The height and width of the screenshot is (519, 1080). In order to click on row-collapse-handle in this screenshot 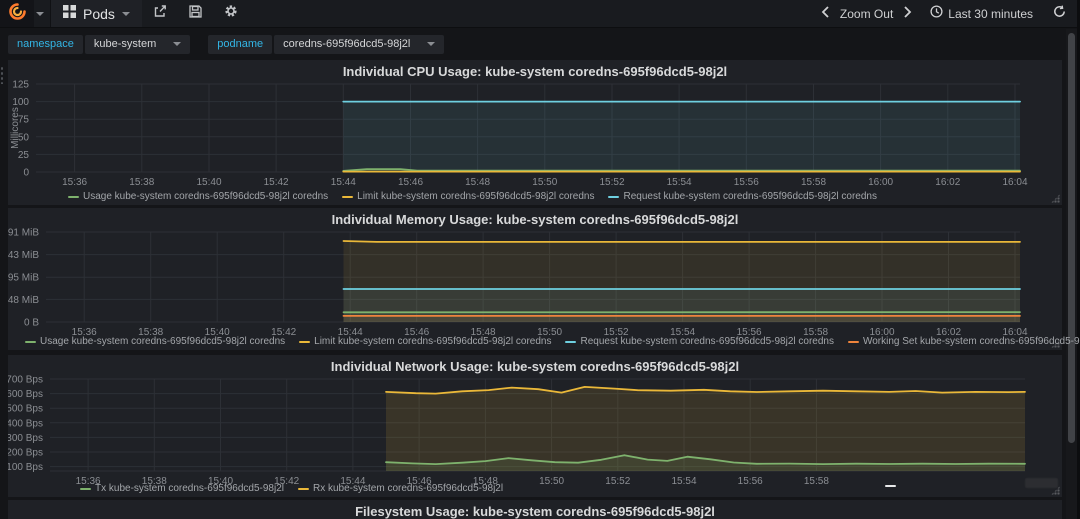, I will do `click(2, 75)`.